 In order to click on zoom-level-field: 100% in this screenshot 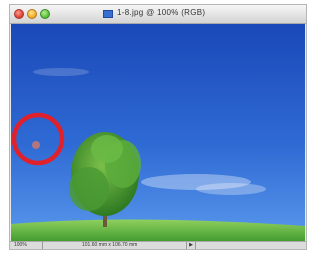, I will do `click(28, 245)`.